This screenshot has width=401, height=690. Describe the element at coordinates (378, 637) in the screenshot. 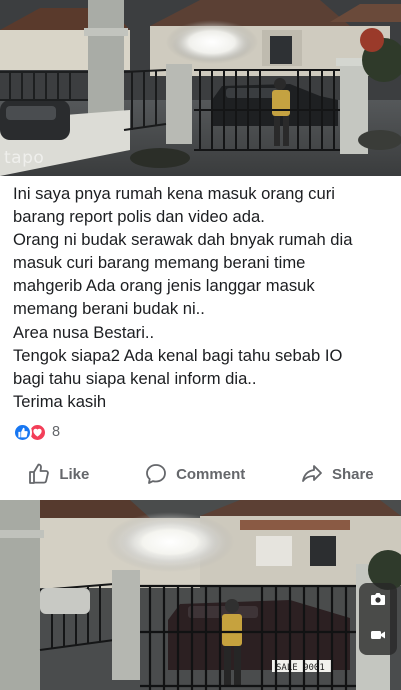

I see `video-icon` at that location.